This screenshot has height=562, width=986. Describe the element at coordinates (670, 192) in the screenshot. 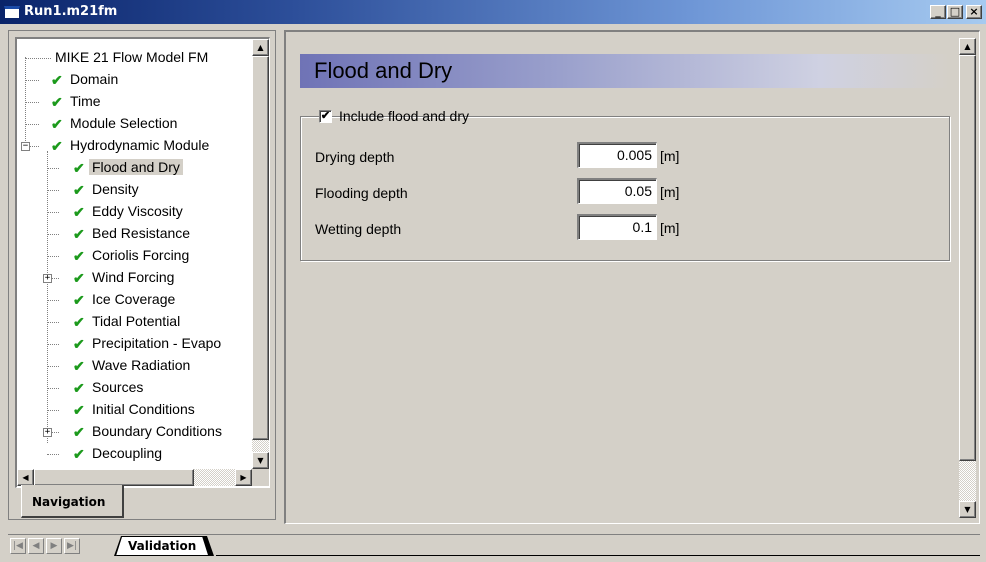

I see `flooding-depth-unit: [m]` at that location.